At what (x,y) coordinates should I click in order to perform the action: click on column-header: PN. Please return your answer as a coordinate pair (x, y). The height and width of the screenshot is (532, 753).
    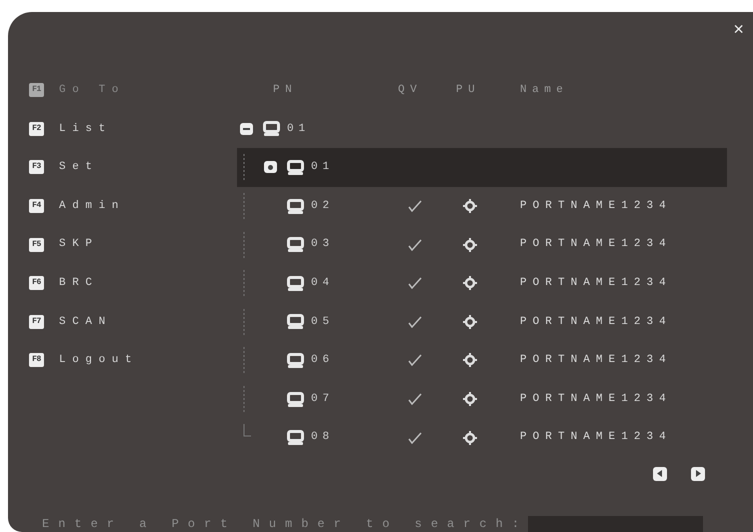
    Looking at the image, I should click on (285, 90).